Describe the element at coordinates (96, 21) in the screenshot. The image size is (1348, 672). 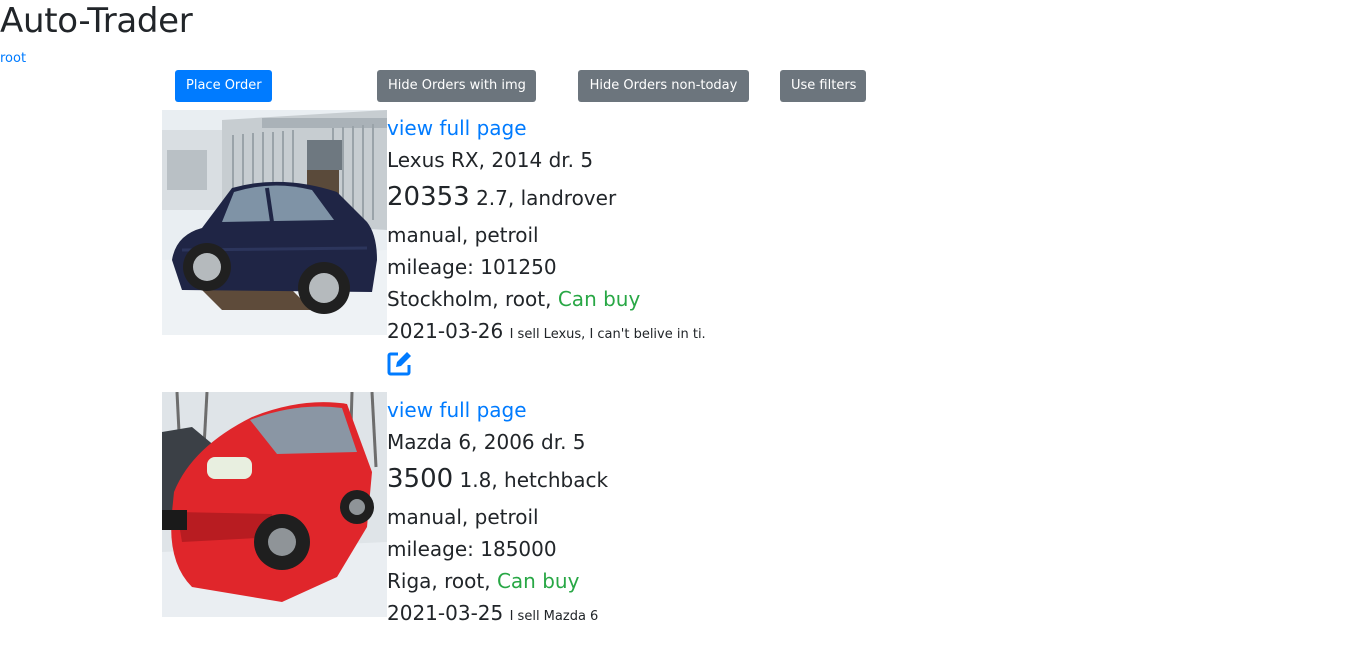
I see `app-title: Auto-Trader` at that location.